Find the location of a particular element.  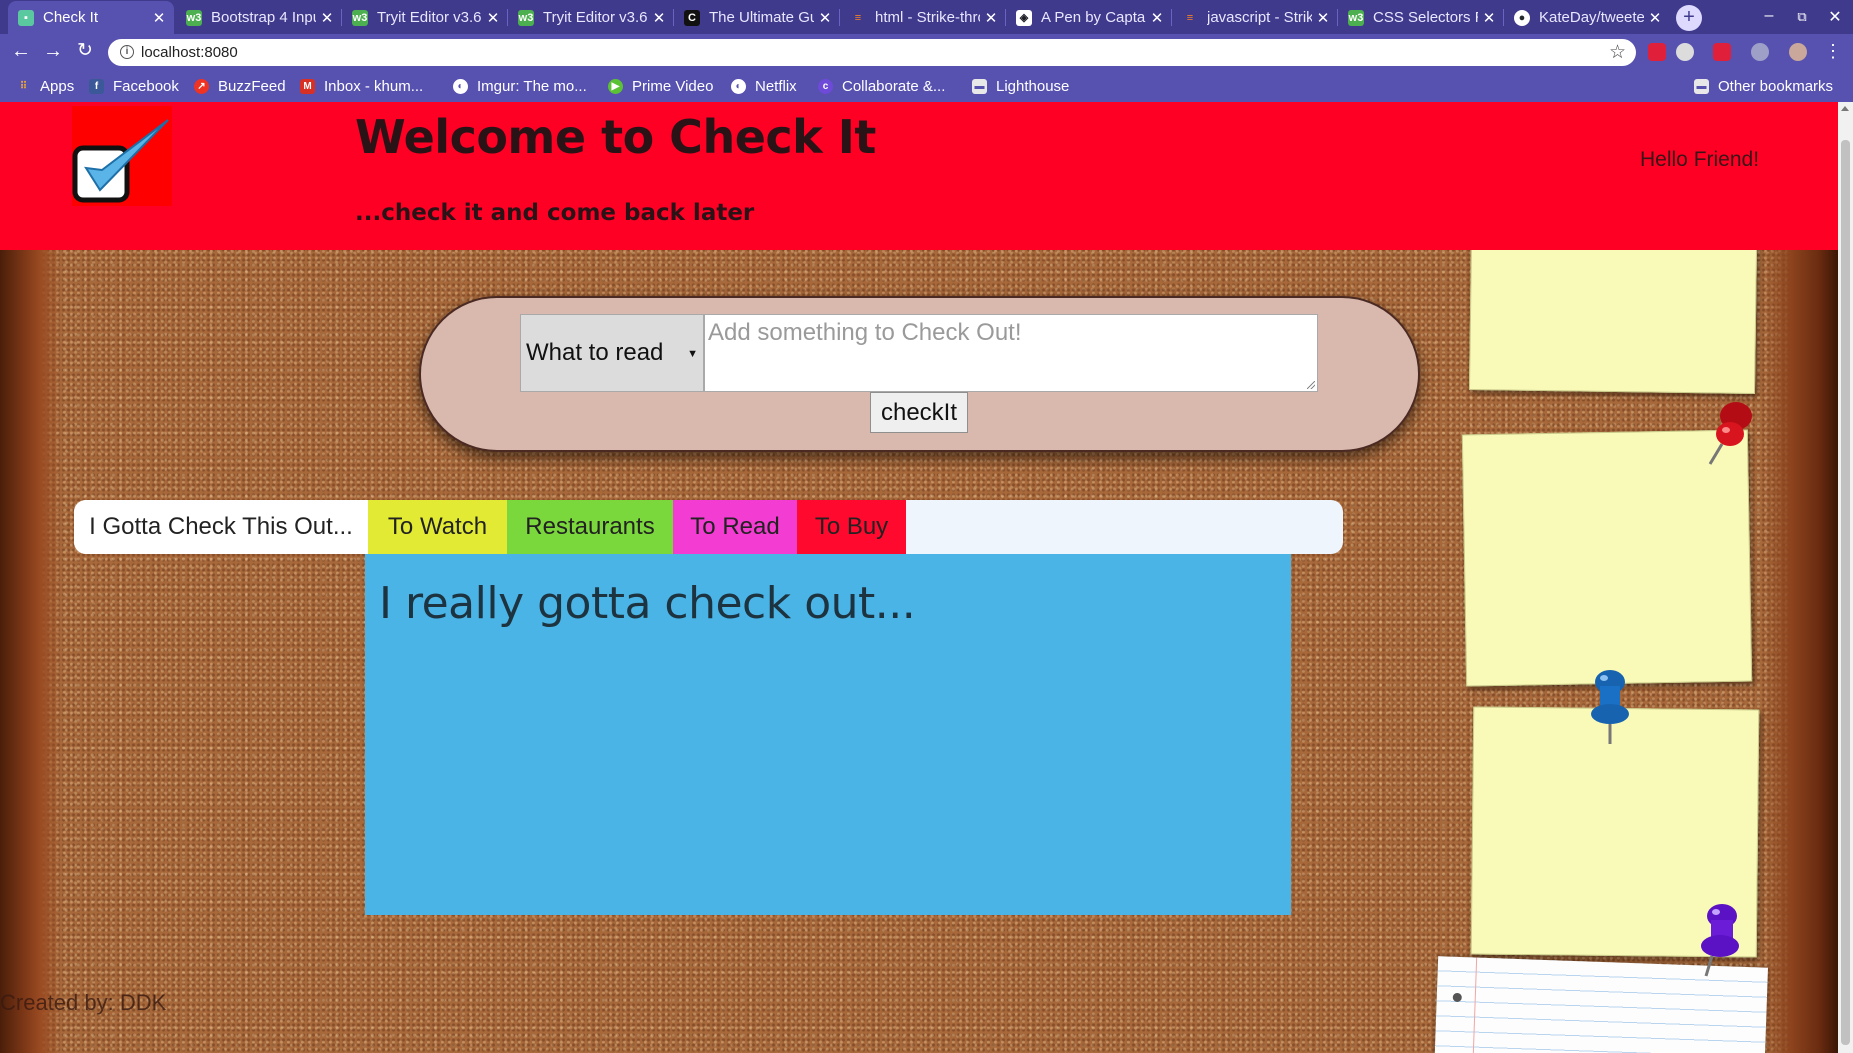

facebook-icon: f is located at coordinates (96, 86).